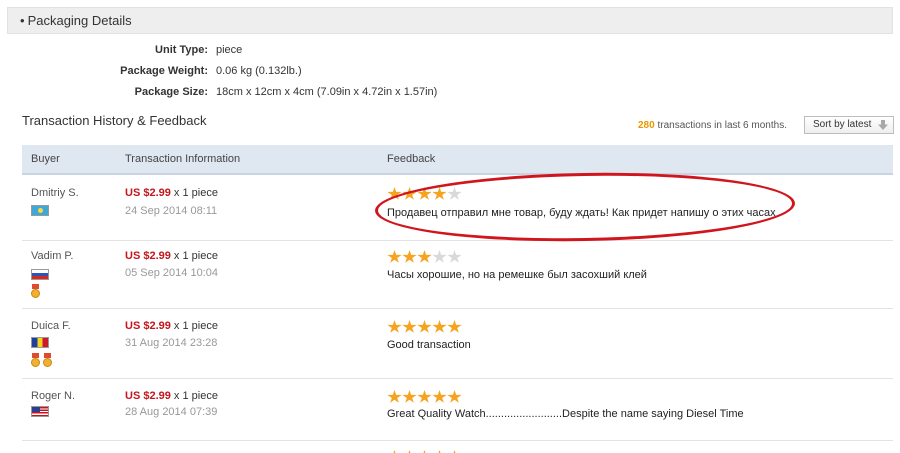 This screenshot has height=453, width=900. I want to click on arrow-down-icon, so click(883, 125).